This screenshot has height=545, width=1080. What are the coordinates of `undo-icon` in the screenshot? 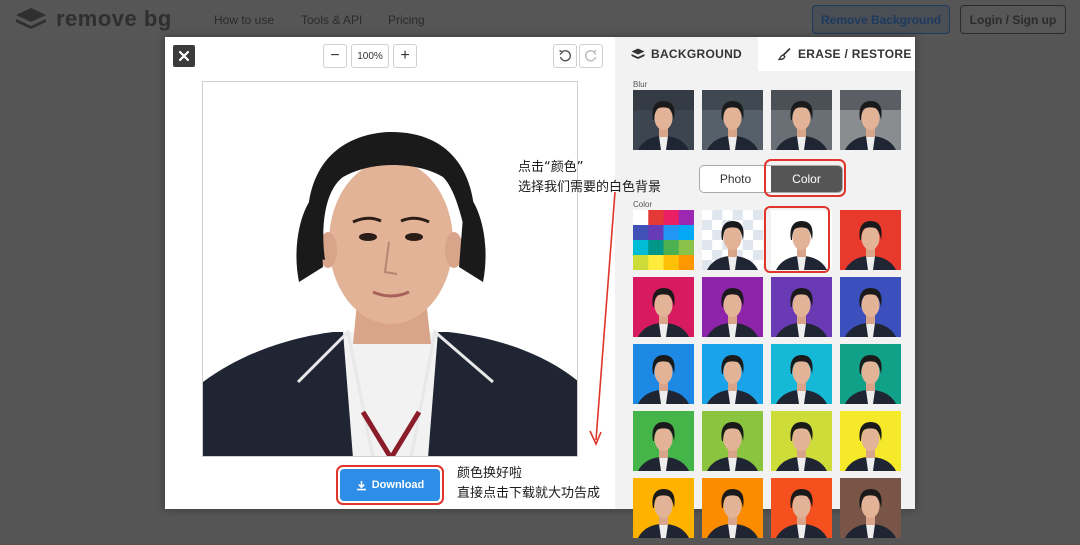 It's located at (565, 55).